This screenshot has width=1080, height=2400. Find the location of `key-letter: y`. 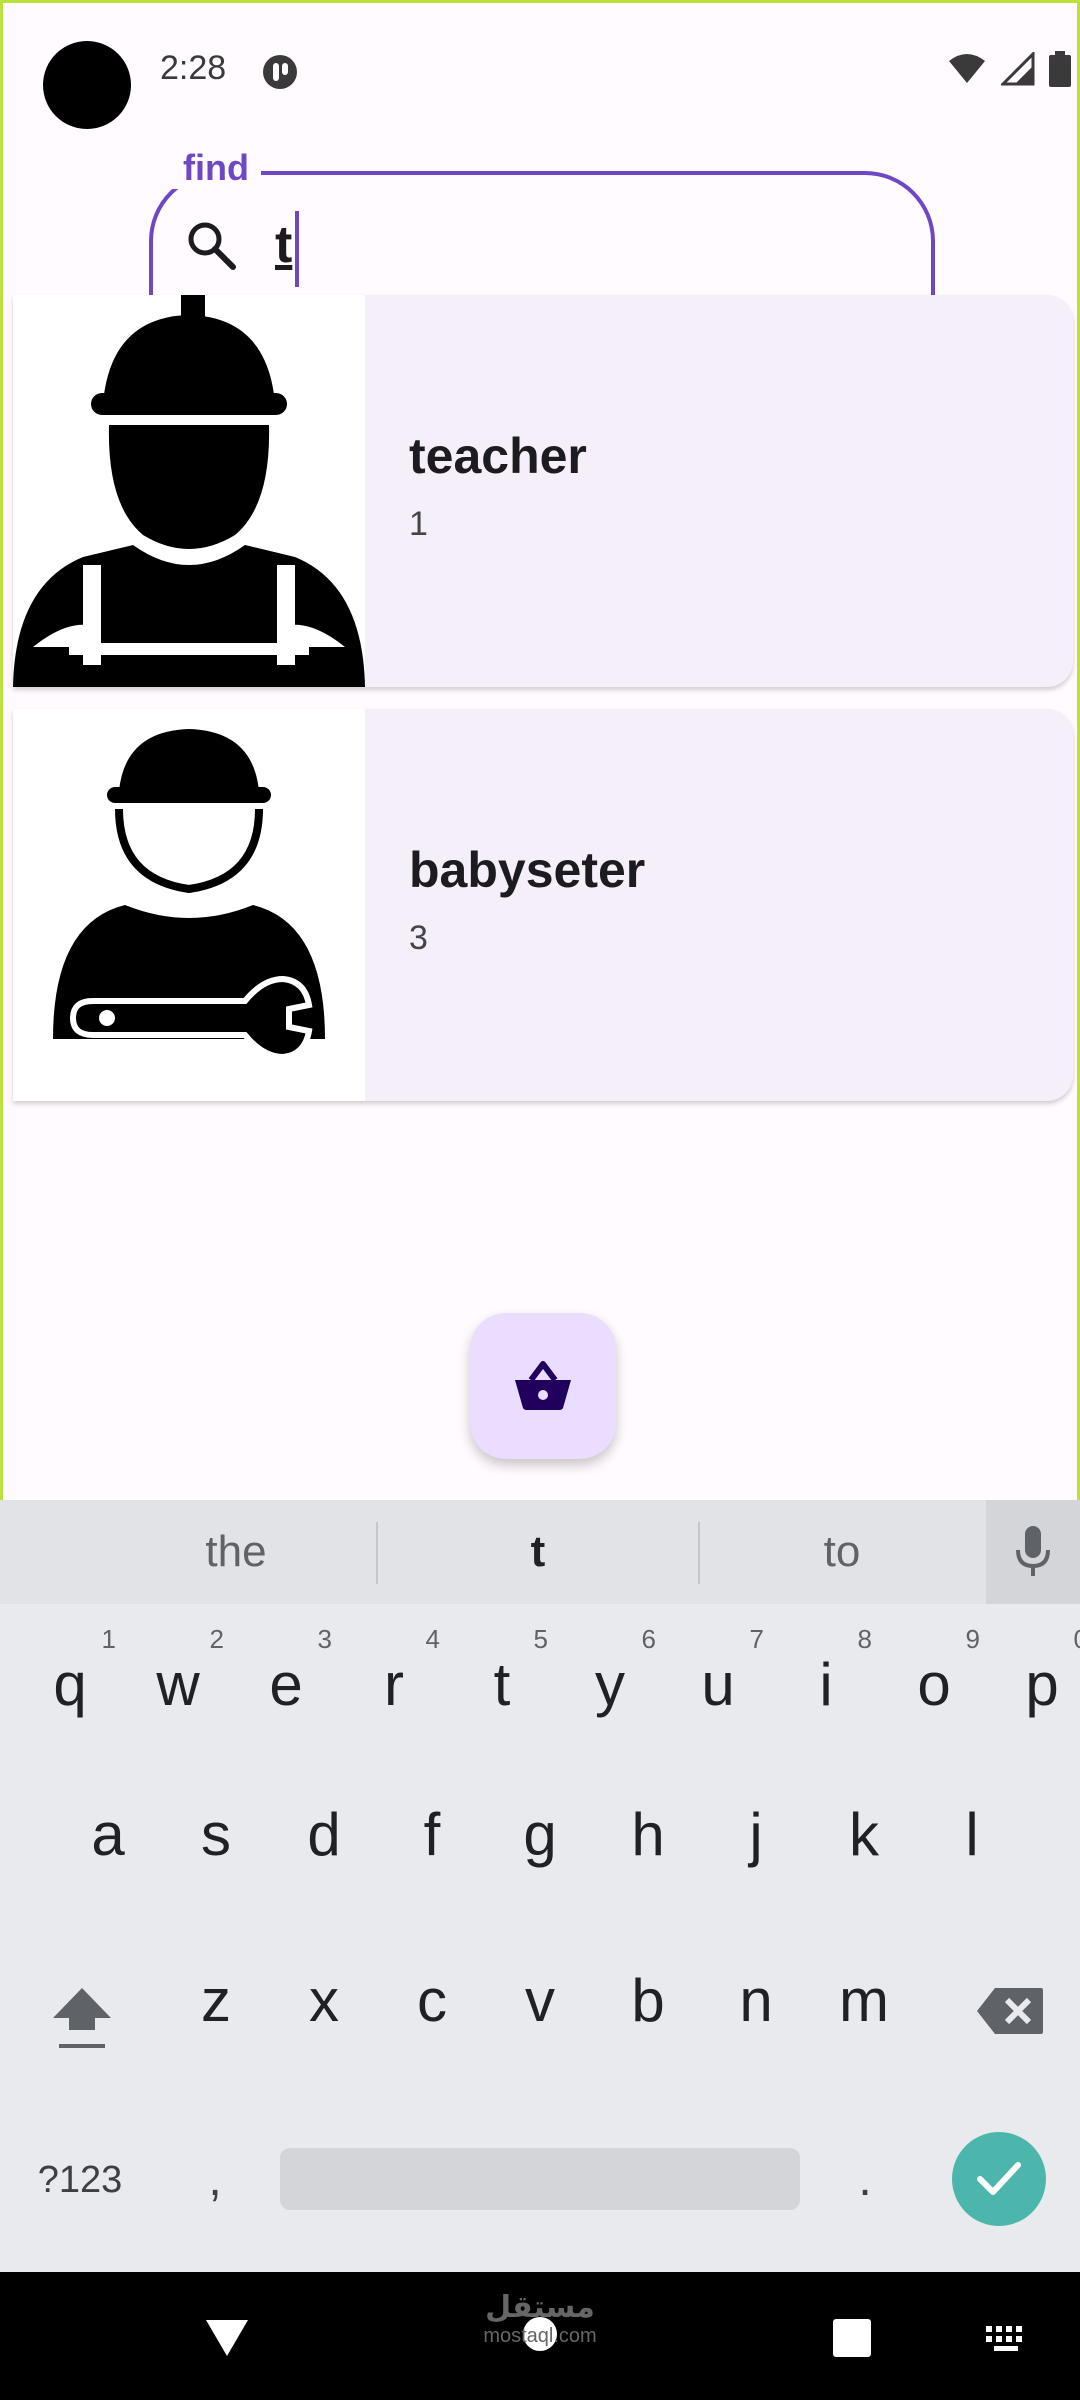

key-letter: y is located at coordinates (610, 1684).